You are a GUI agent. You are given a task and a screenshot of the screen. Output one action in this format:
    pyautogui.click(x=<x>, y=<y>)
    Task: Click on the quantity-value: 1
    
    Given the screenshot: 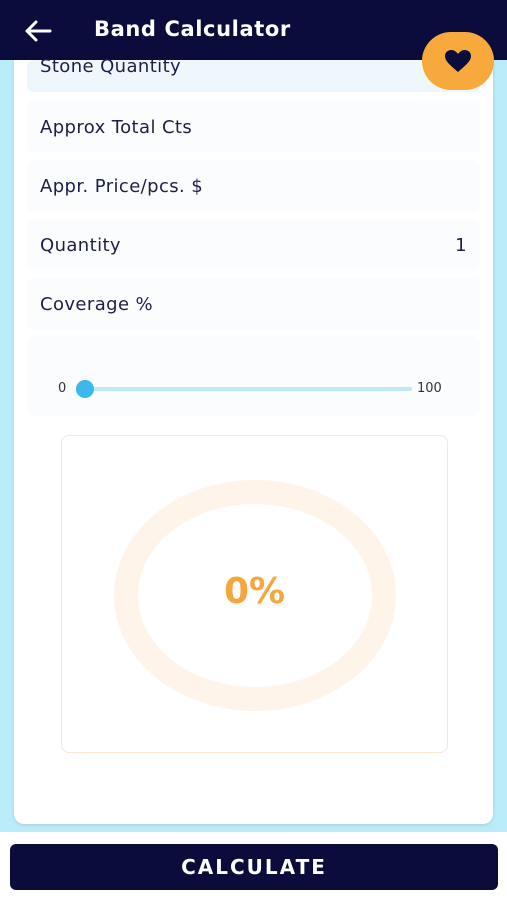 What is the action you would take?
    pyautogui.click(x=461, y=245)
    